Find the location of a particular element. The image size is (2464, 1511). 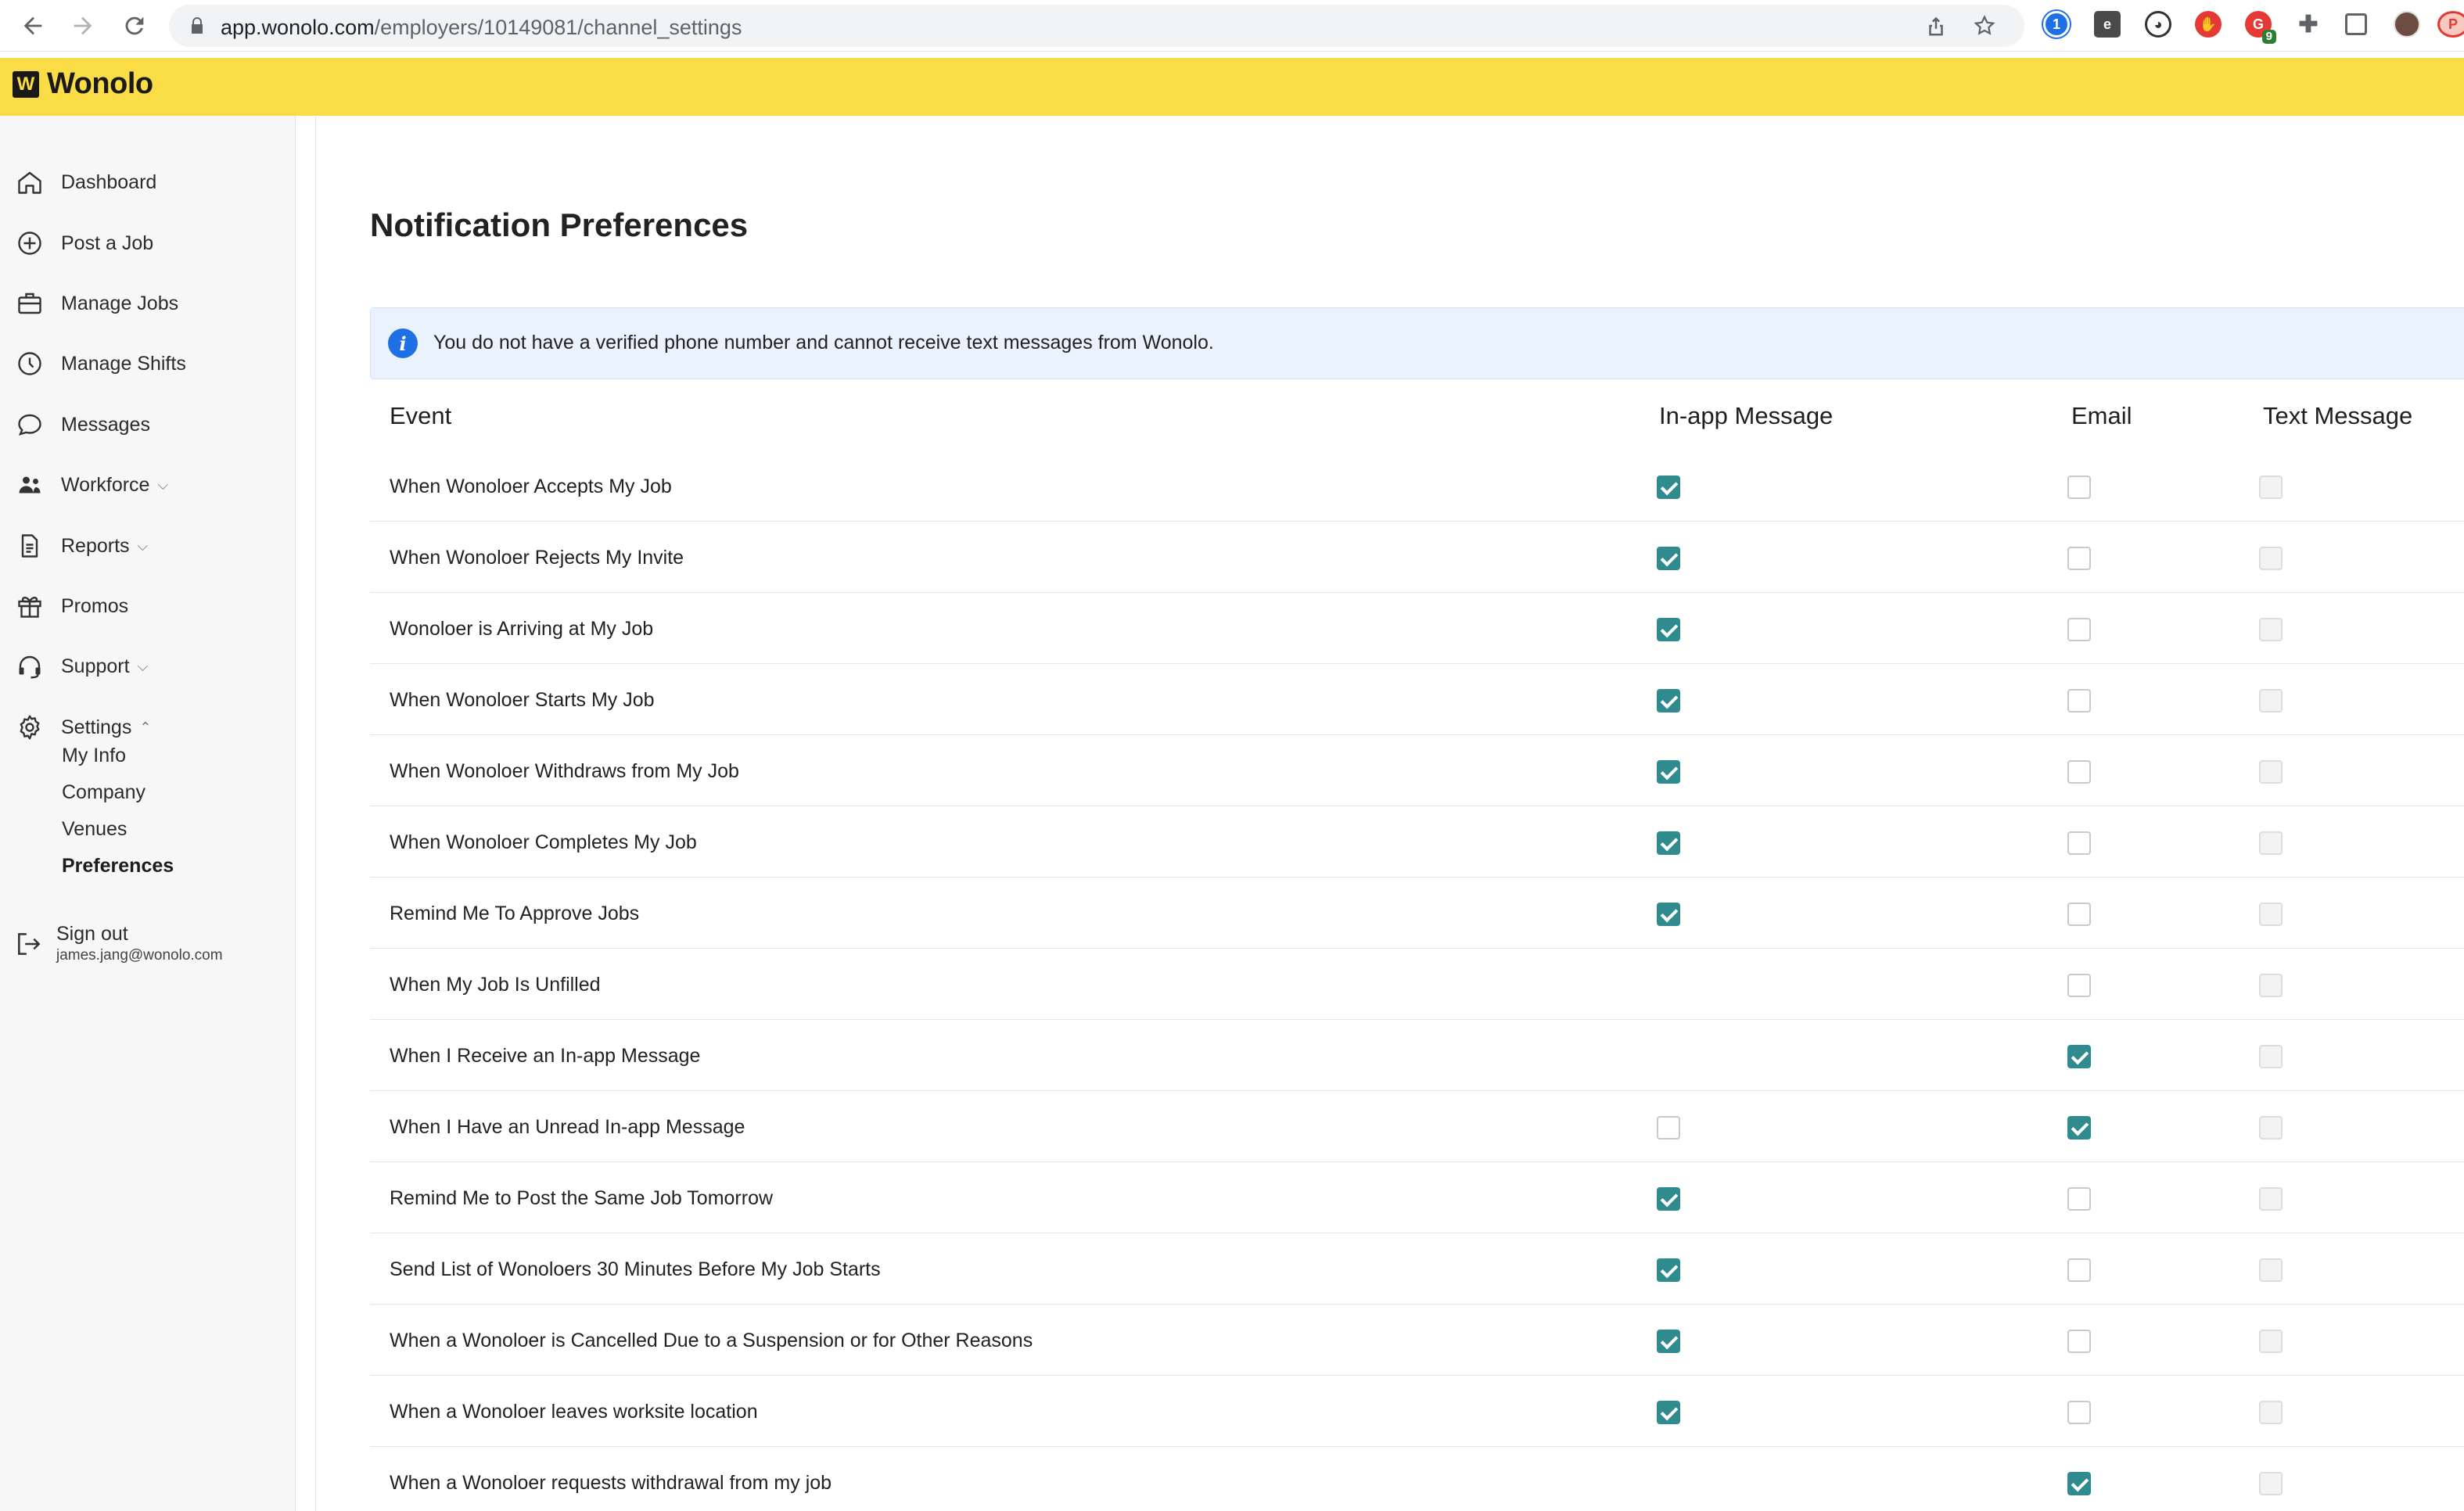

home-icon is located at coordinates (29, 183).